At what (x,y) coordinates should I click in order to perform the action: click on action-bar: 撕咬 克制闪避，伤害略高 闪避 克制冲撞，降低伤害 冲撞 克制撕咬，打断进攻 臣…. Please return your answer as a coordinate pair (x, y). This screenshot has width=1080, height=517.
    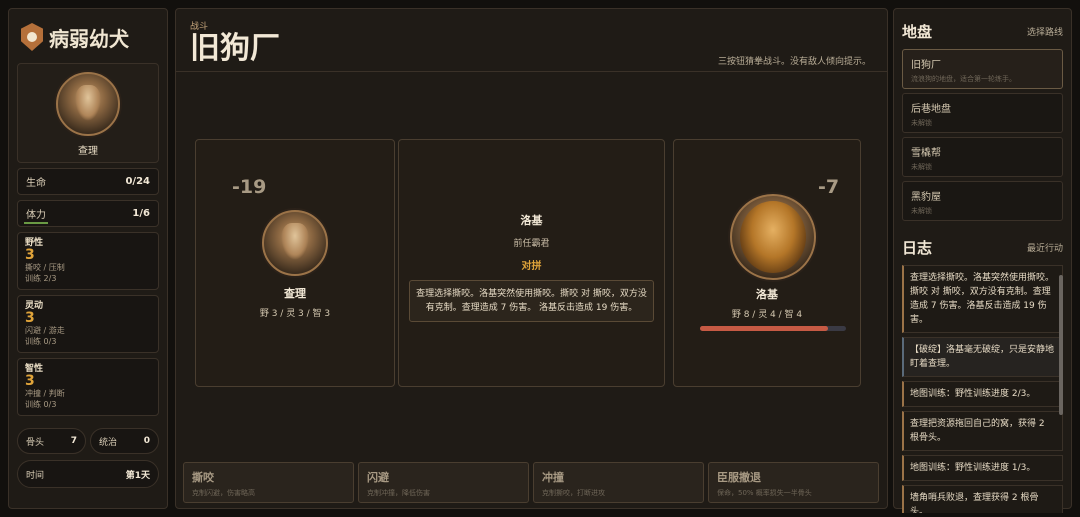
    Looking at the image, I should click on (531, 482).